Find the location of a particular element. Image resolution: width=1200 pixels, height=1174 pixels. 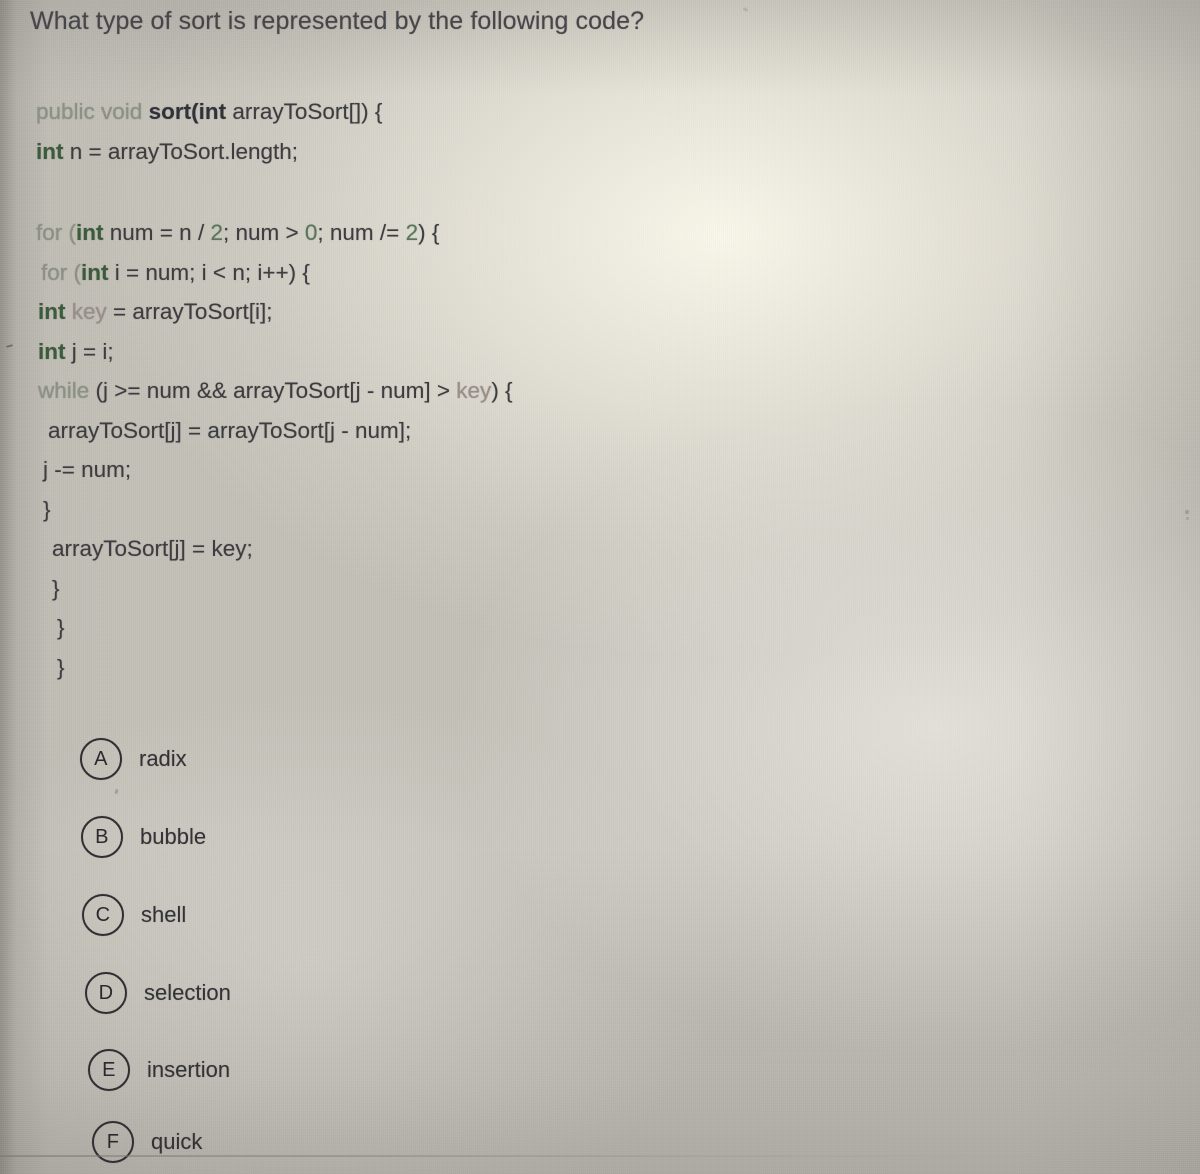

code-token: public void is located at coordinates (92, 111).